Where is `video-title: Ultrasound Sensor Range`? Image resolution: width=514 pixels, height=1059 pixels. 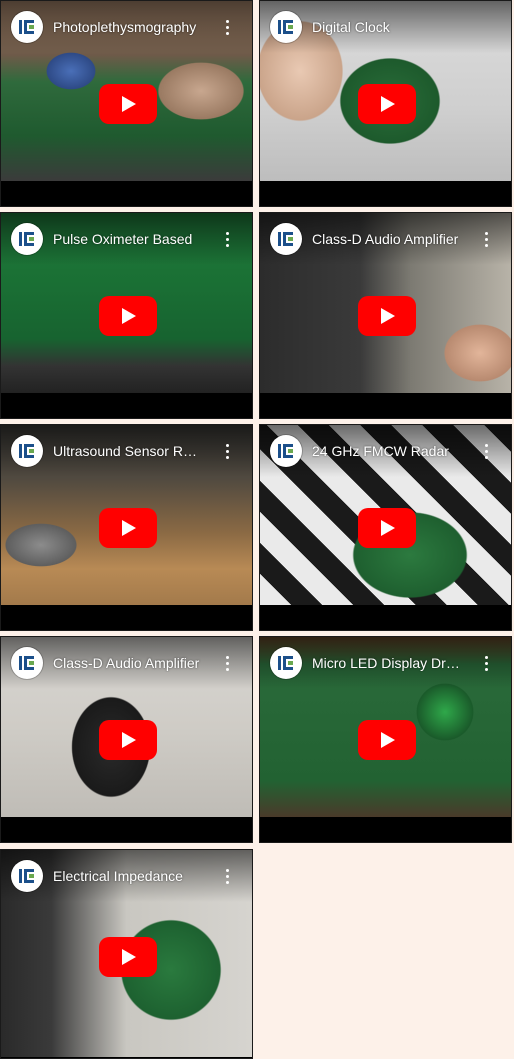
video-title: Ultrasound Sensor Range is located at coordinates (127, 451).